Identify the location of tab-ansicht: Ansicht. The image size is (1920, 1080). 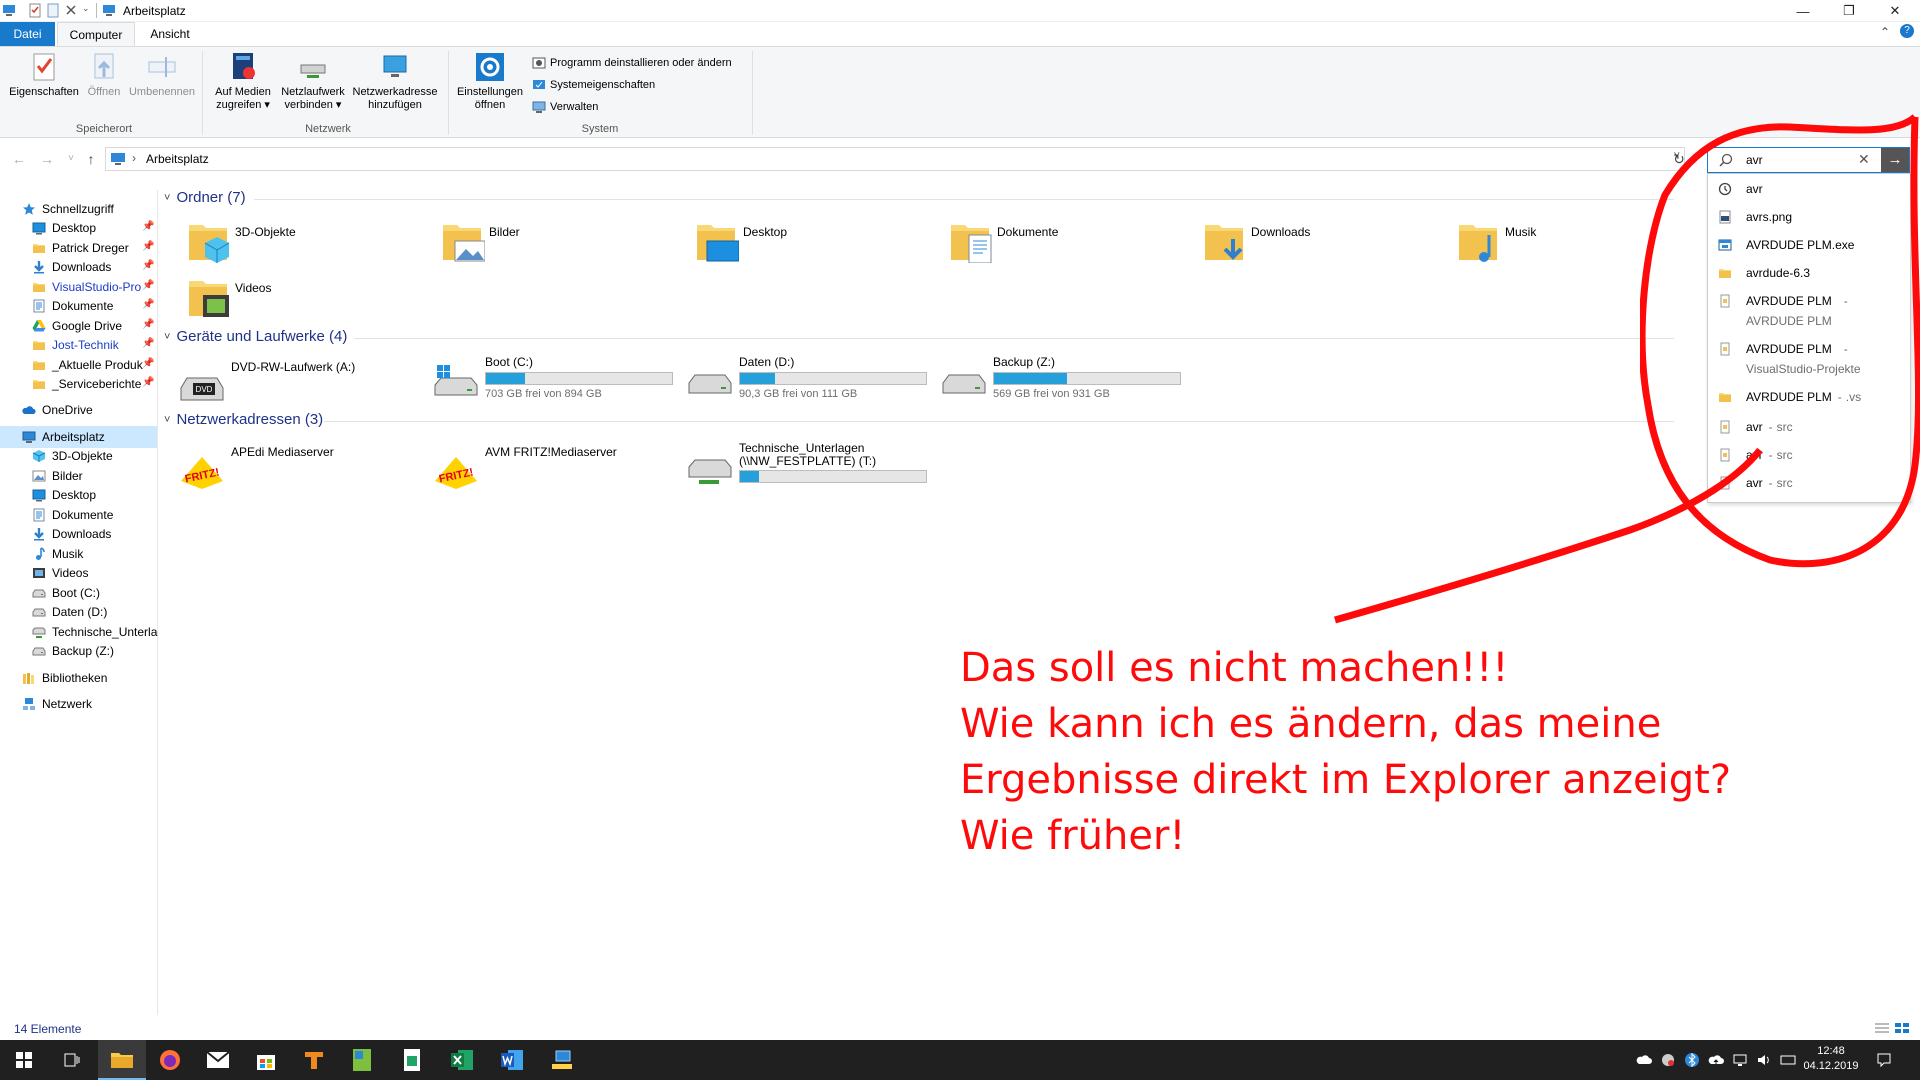
(170, 34).